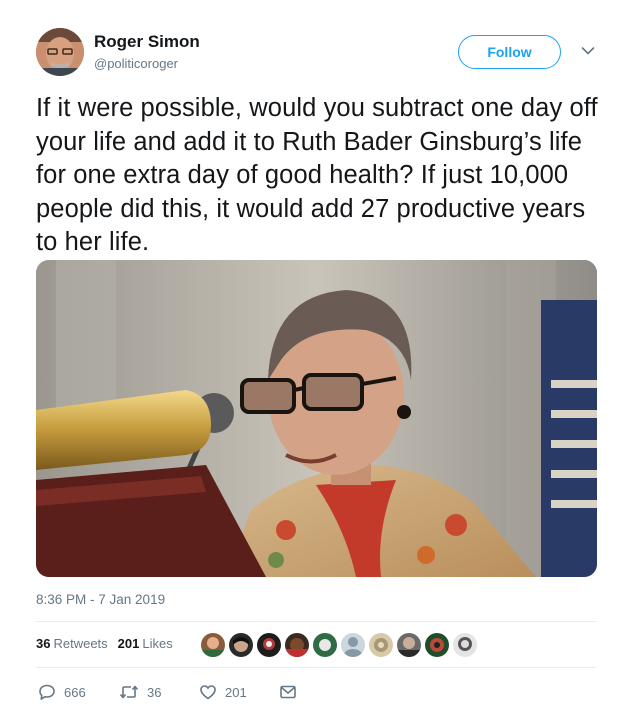 Image resolution: width=632 pixels, height=728 pixels. What do you see at coordinates (43, 643) in the screenshot?
I see `retweets-count: 36` at bounding box center [43, 643].